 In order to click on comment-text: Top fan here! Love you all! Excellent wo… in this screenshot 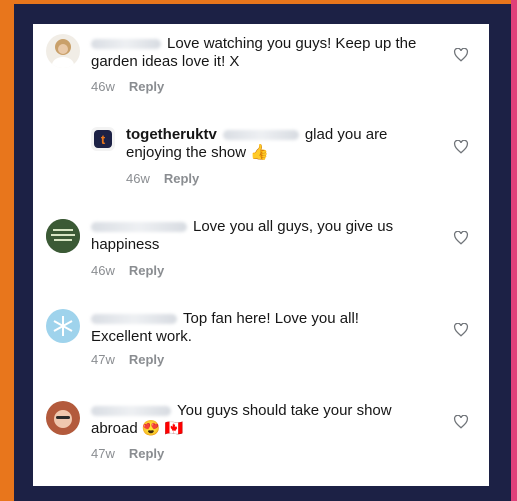, I will do `click(225, 327)`.